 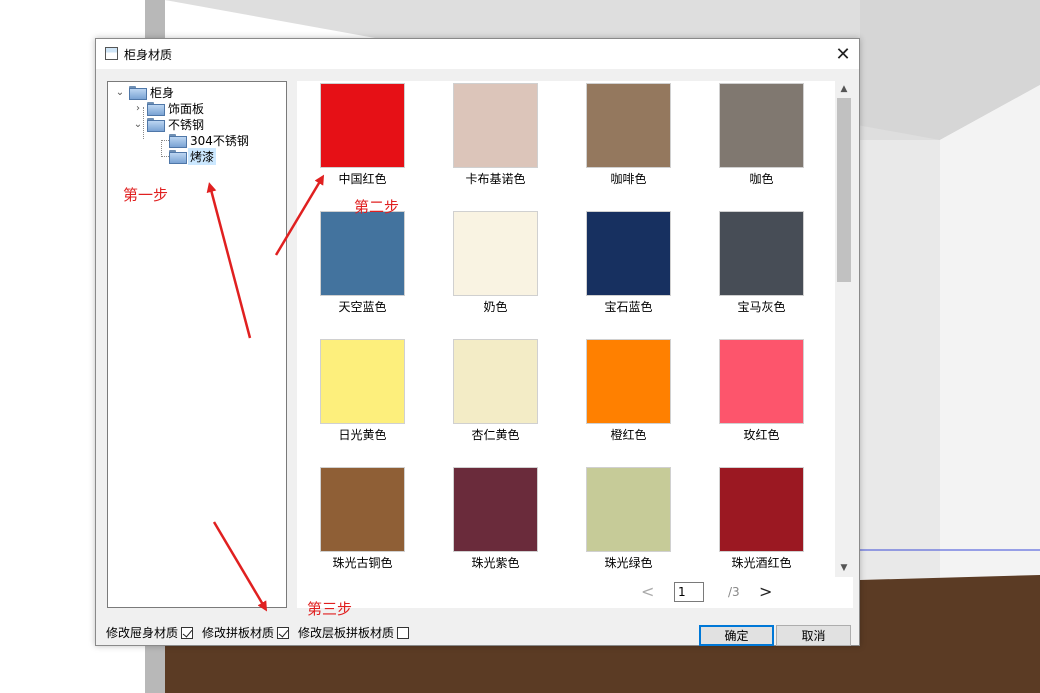 What do you see at coordinates (647, 591) in the screenshot?
I see `prev-page-icon: <` at bounding box center [647, 591].